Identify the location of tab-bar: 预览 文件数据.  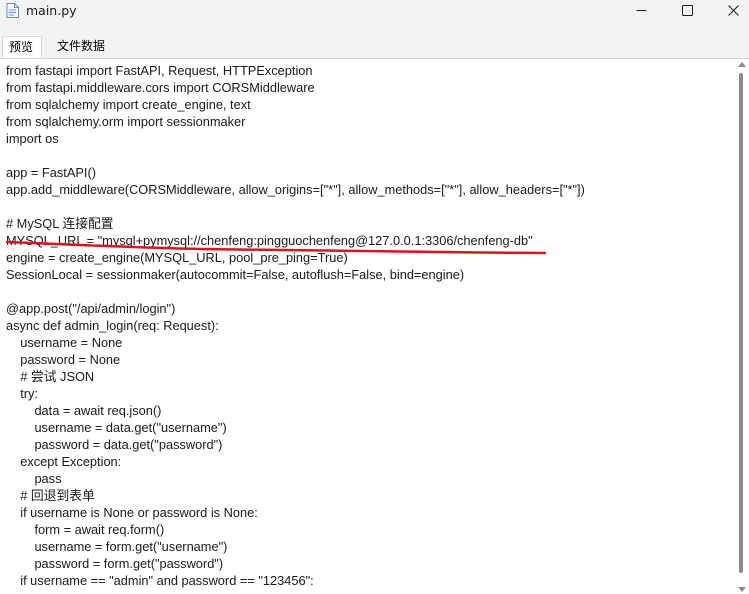
(374, 47).